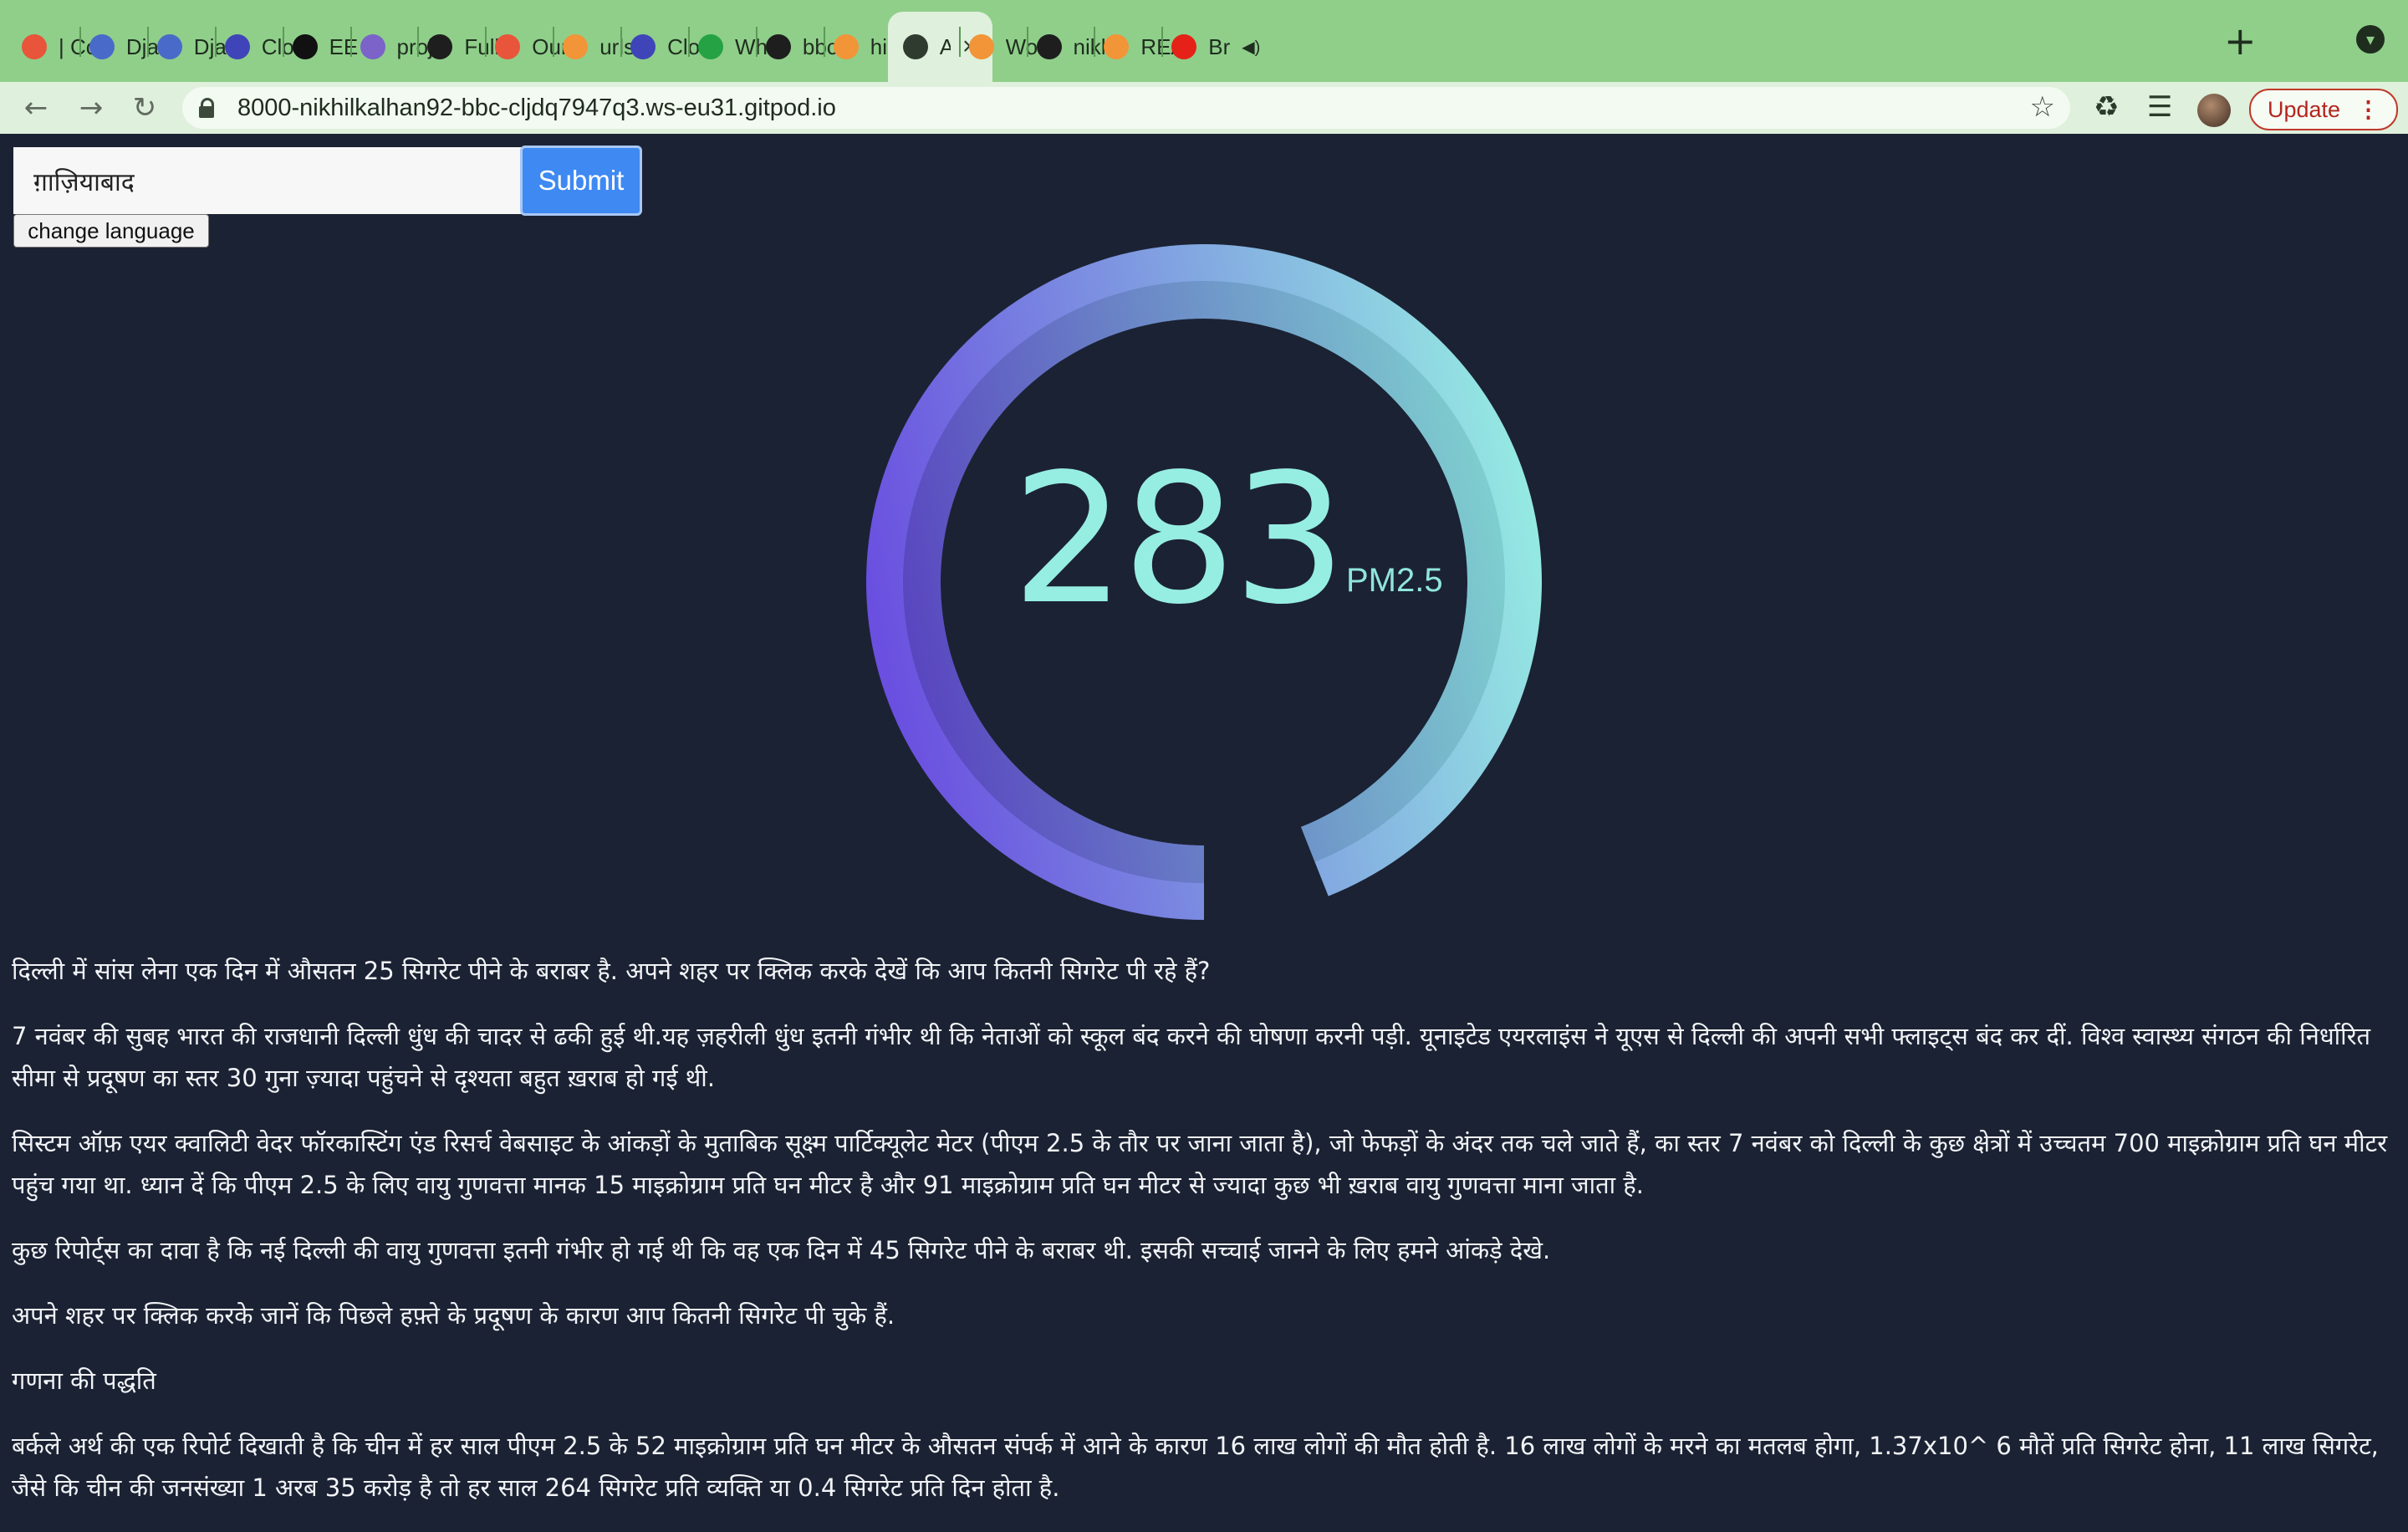  What do you see at coordinates (1251, 47) in the screenshot?
I see `speaker-icon: ◀)` at bounding box center [1251, 47].